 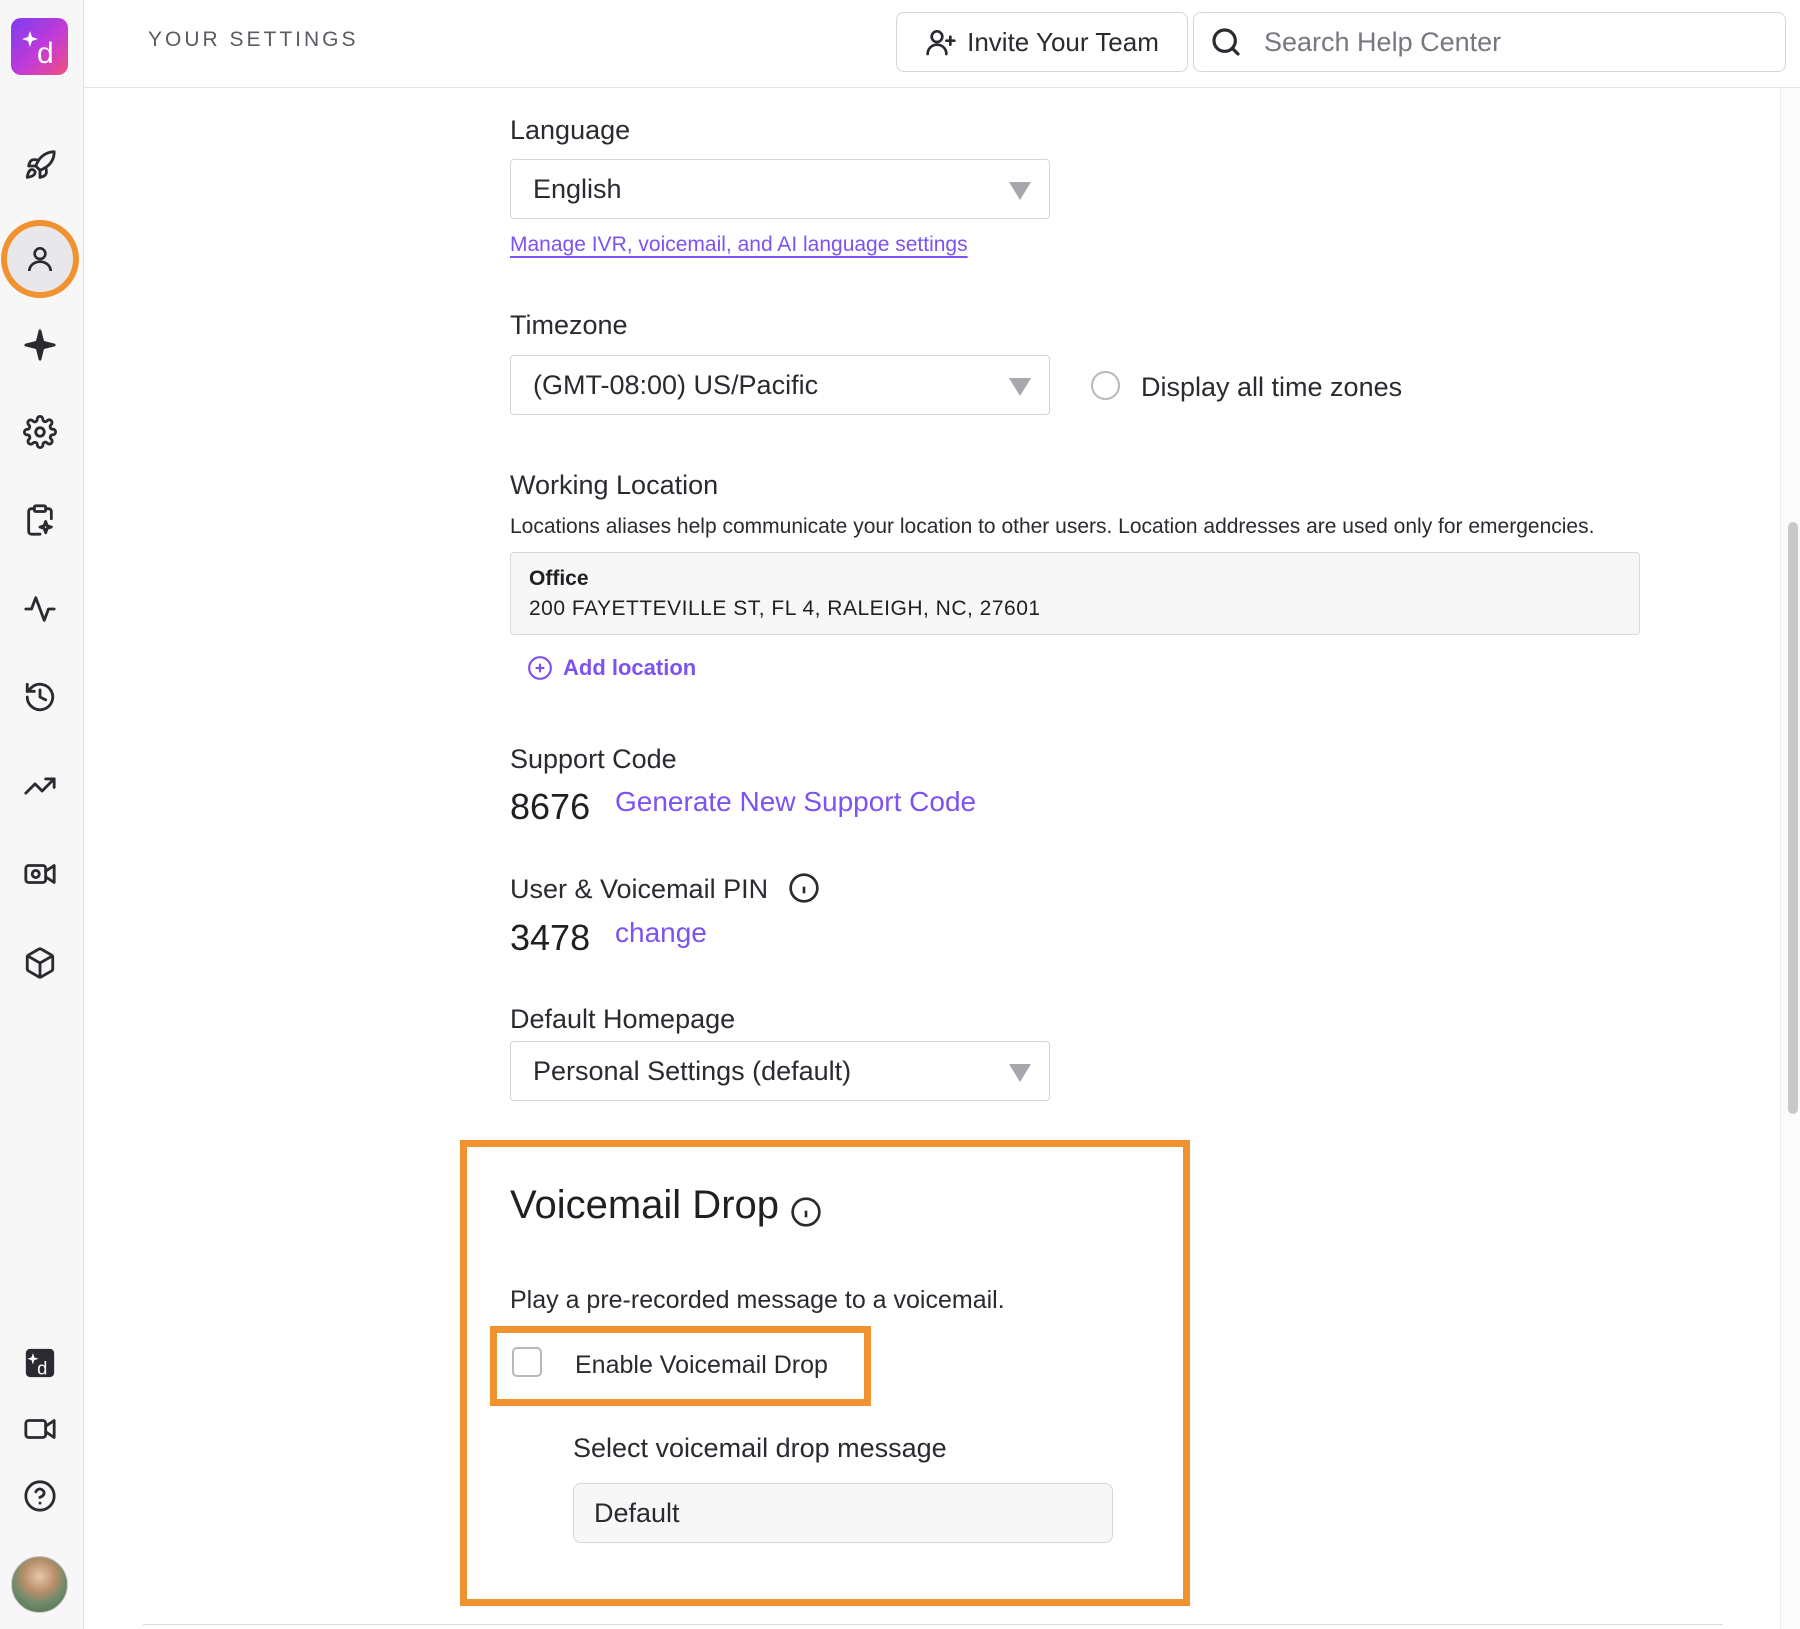 What do you see at coordinates (1494, 42) in the screenshot?
I see `search-input` at bounding box center [1494, 42].